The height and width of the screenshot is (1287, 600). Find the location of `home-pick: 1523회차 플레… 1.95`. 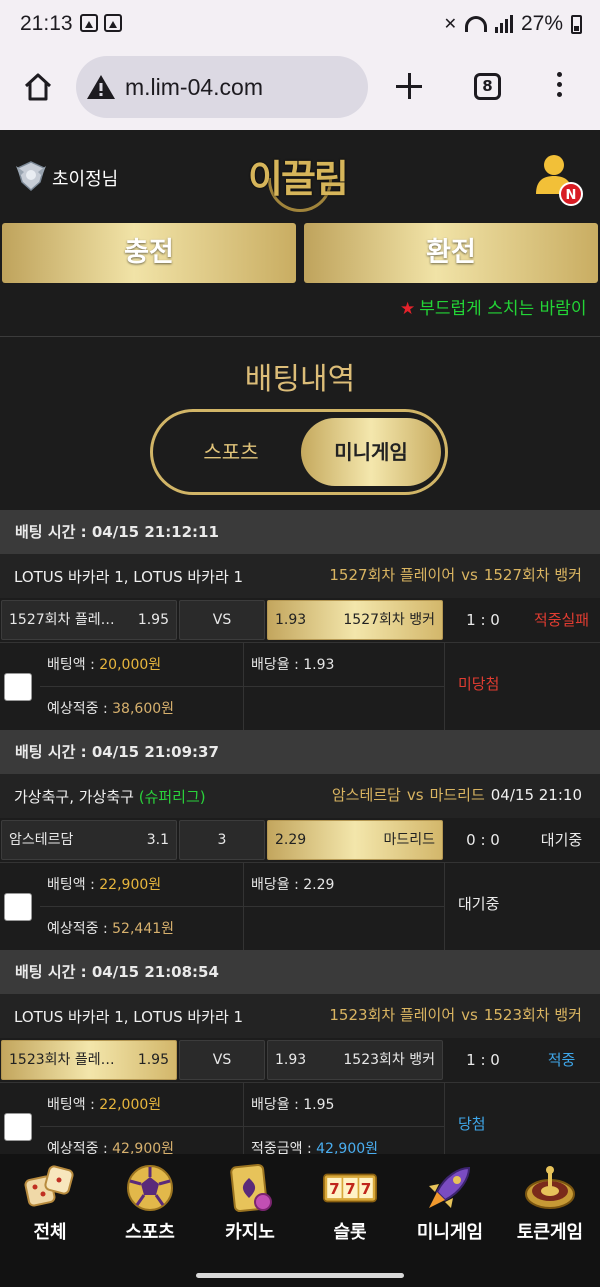

home-pick: 1523회차 플레… 1.95 is located at coordinates (89, 1060).